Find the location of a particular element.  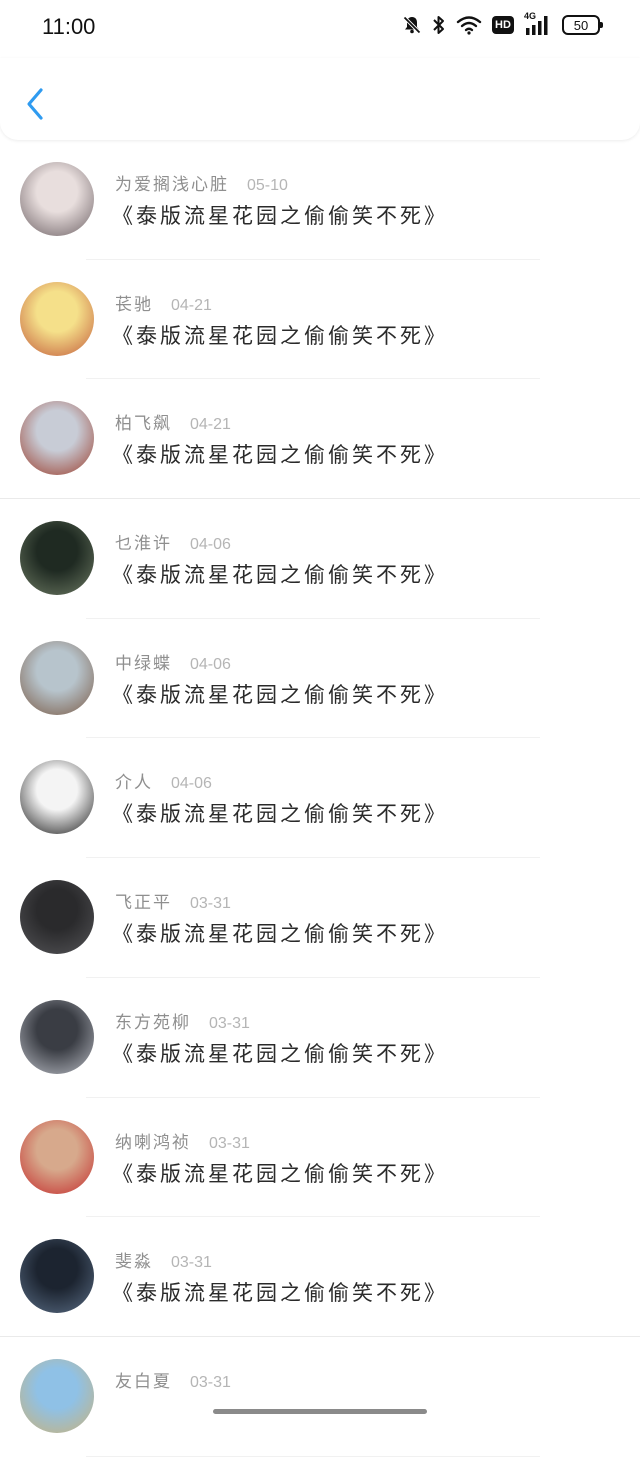

username: 为爱搁浅心脏 is located at coordinates (172, 182).